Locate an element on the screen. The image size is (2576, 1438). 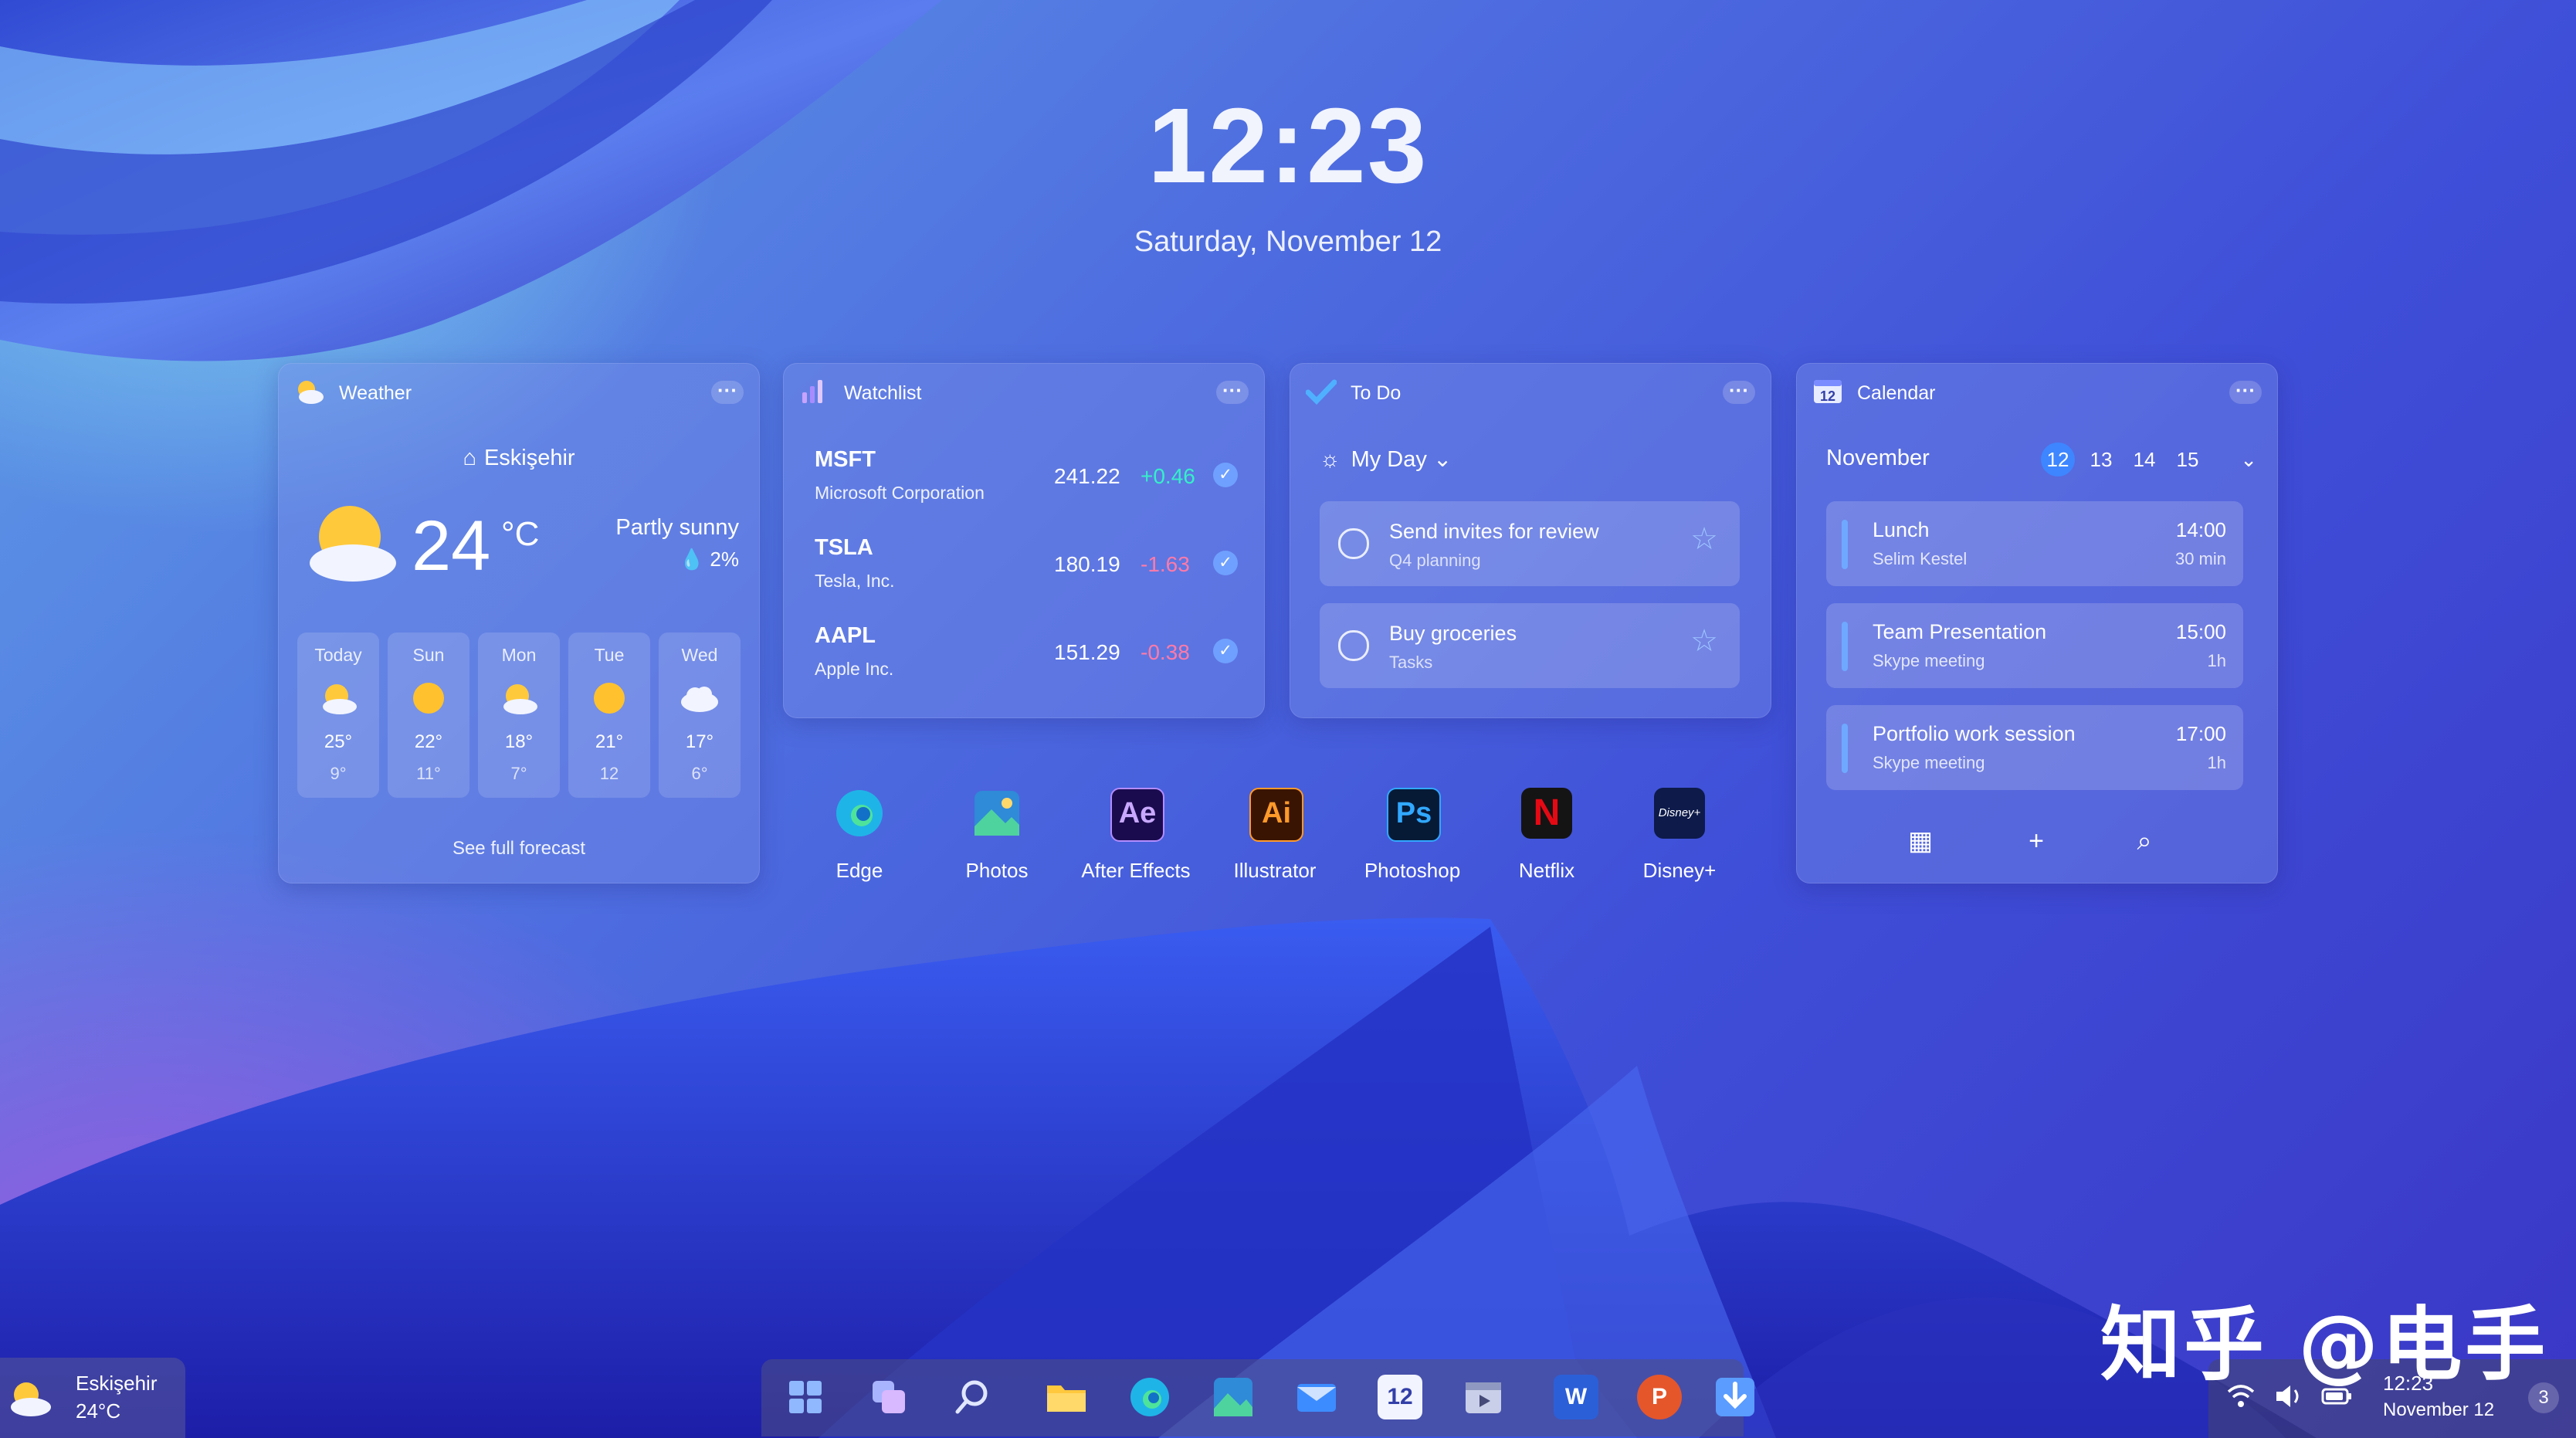
day-low: 6° is located at coordinates (699, 774).